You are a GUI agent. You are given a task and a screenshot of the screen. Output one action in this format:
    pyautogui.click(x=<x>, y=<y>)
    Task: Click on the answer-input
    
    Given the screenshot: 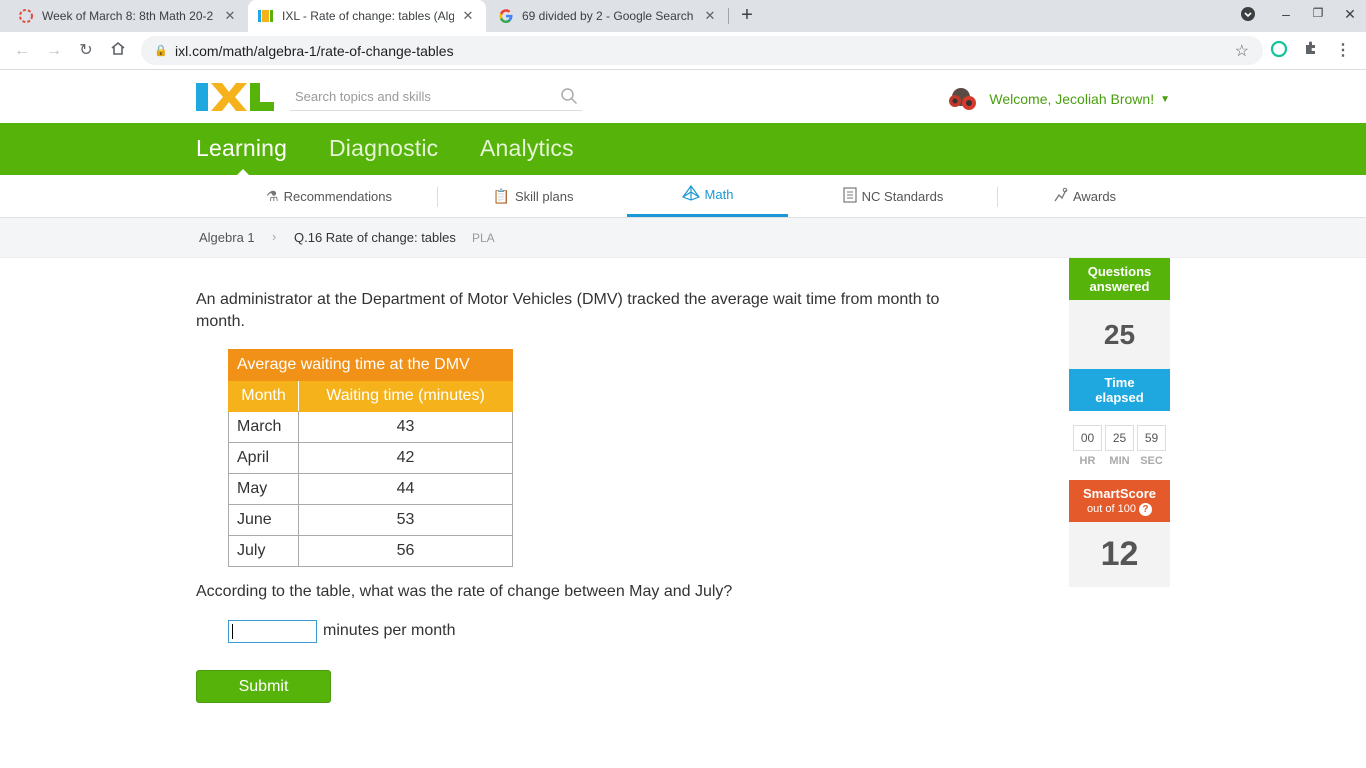 What is the action you would take?
    pyautogui.click(x=272, y=631)
    